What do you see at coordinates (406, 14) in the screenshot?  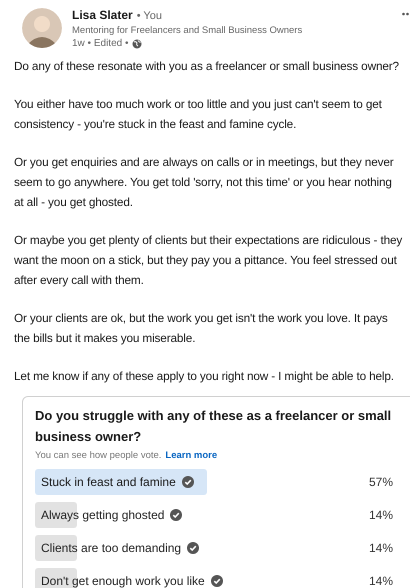 I see `more-icon` at bounding box center [406, 14].